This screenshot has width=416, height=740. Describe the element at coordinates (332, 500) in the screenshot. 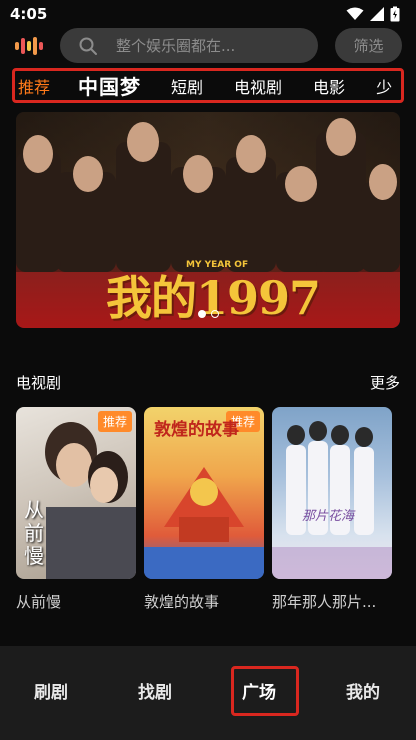

I see `poster-artwork` at that location.